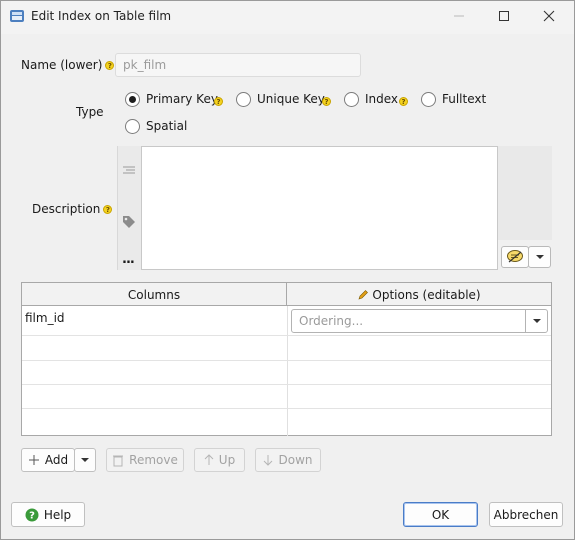 The image size is (575, 540). What do you see at coordinates (291, 99) in the screenshot?
I see `type-option-label: Unique Key` at bounding box center [291, 99].